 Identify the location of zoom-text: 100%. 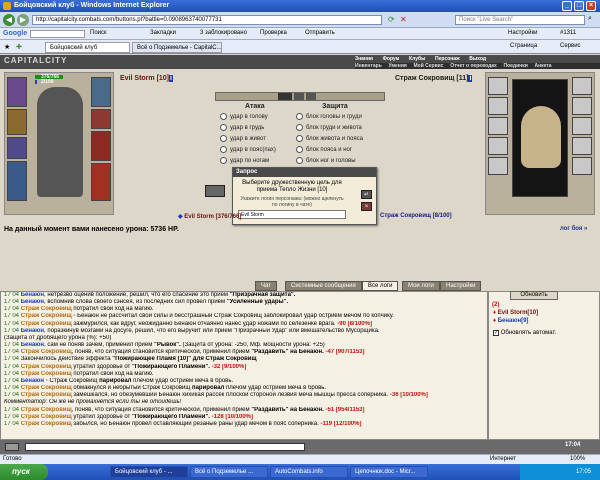
(577, 459).